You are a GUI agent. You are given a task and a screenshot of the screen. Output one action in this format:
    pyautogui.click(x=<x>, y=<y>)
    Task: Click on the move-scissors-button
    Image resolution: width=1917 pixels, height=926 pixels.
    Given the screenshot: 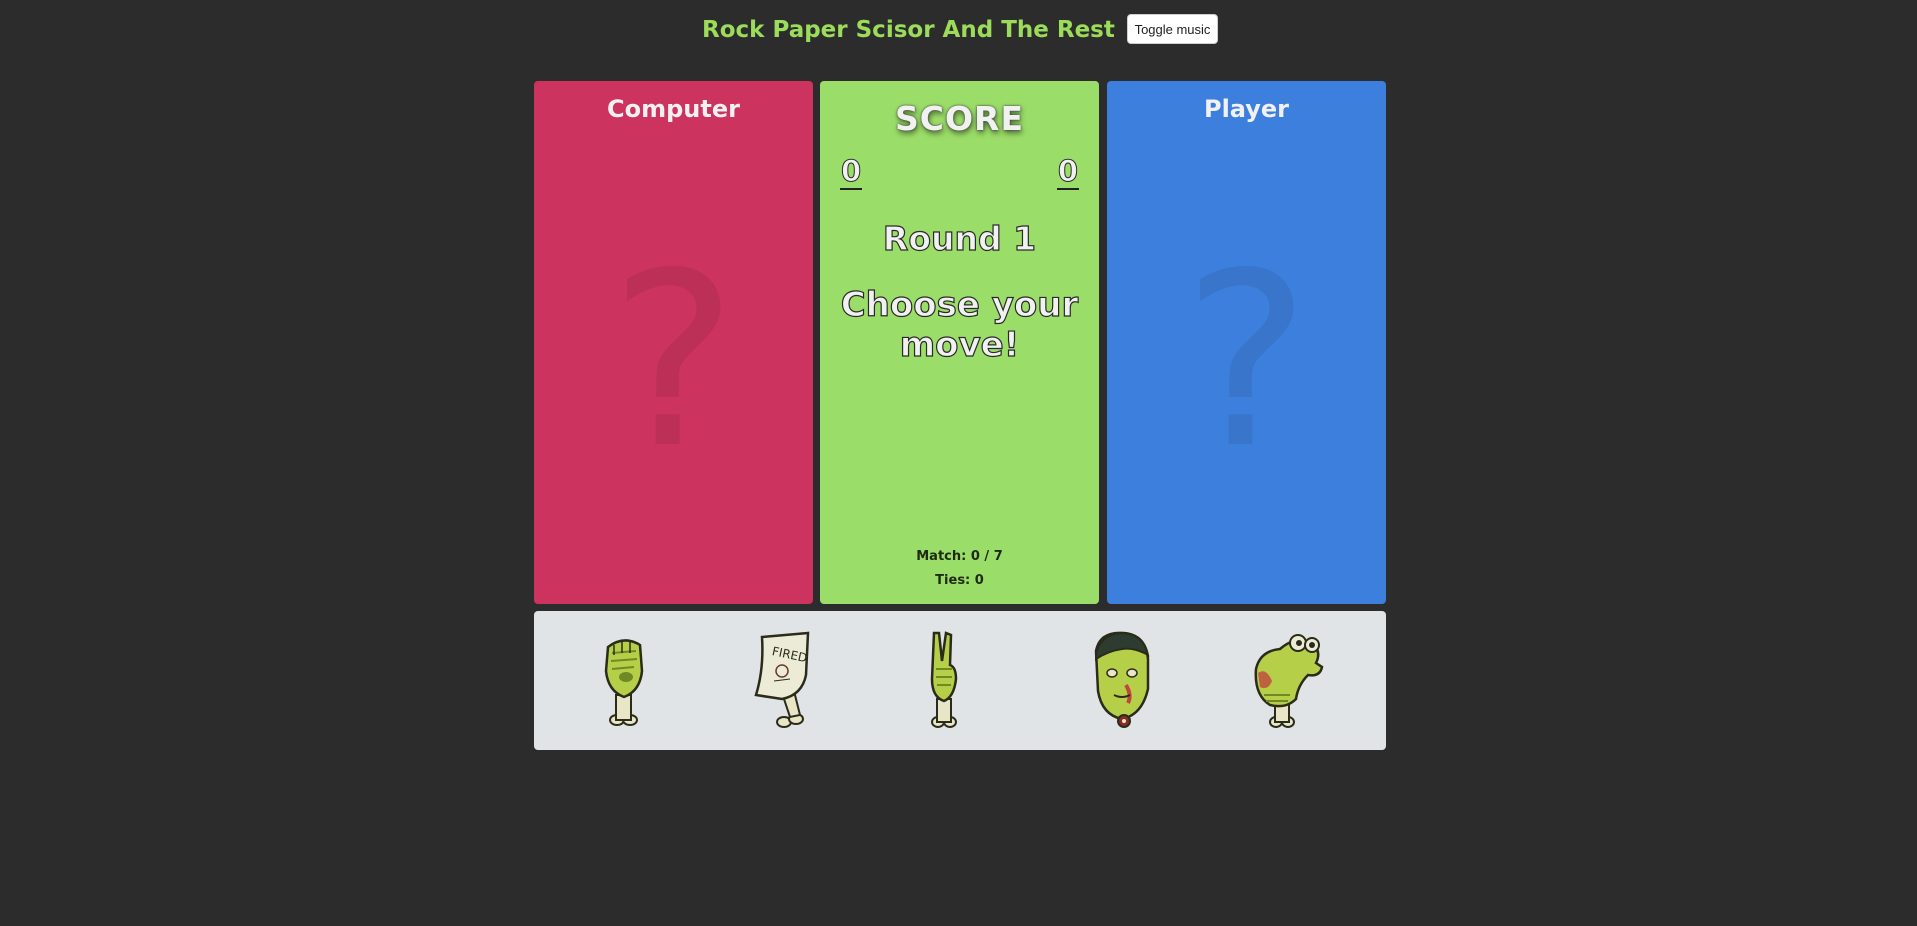 What is the action you would take?
    pyautogui.click(x=944, y=681)
    